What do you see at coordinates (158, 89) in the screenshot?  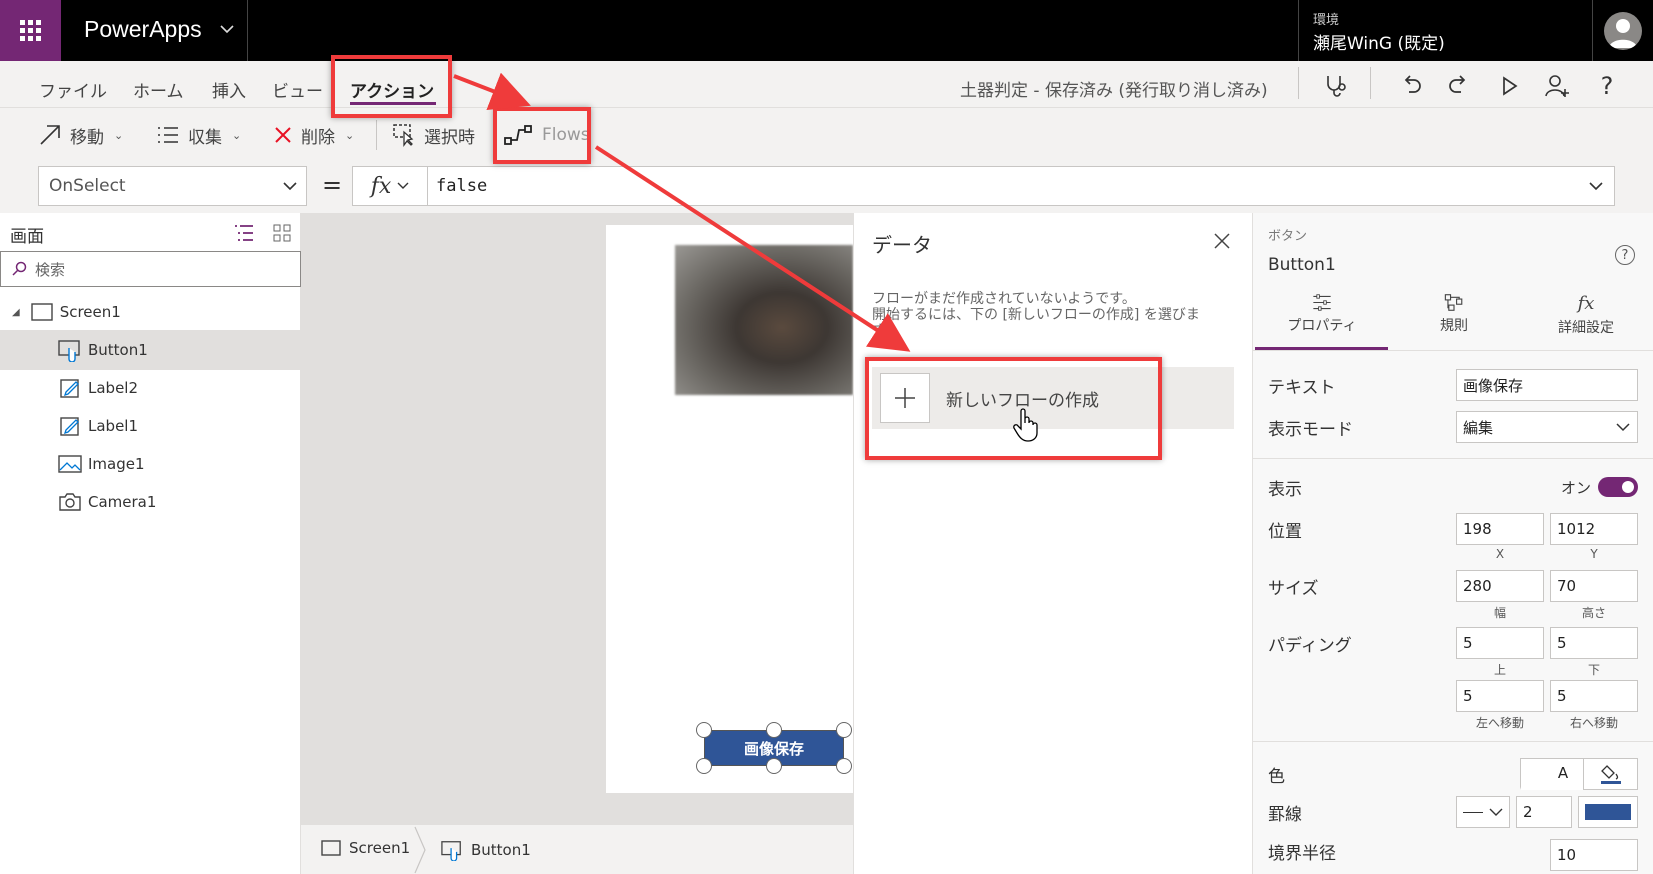 I see `menu-home: ホーム` at bounding box center [158, 89].